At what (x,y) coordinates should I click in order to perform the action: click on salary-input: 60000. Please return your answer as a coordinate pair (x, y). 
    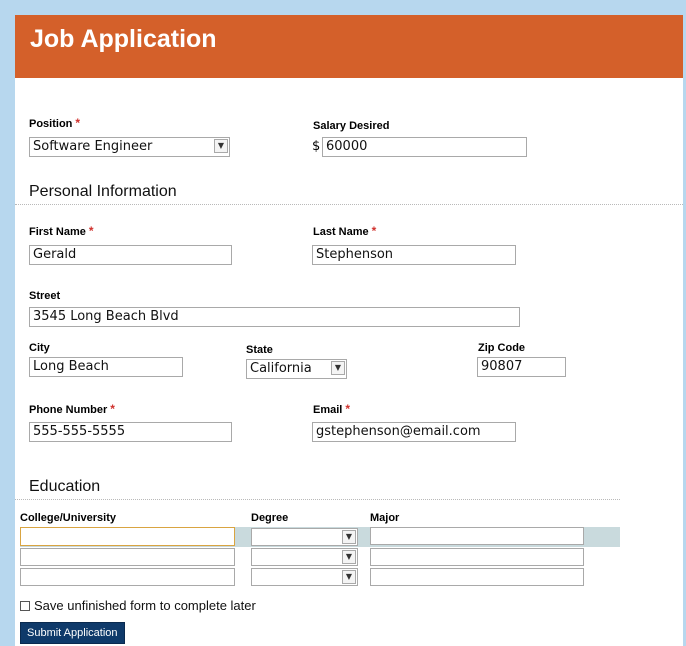
    Looking at the image, I should click on (424, 147).